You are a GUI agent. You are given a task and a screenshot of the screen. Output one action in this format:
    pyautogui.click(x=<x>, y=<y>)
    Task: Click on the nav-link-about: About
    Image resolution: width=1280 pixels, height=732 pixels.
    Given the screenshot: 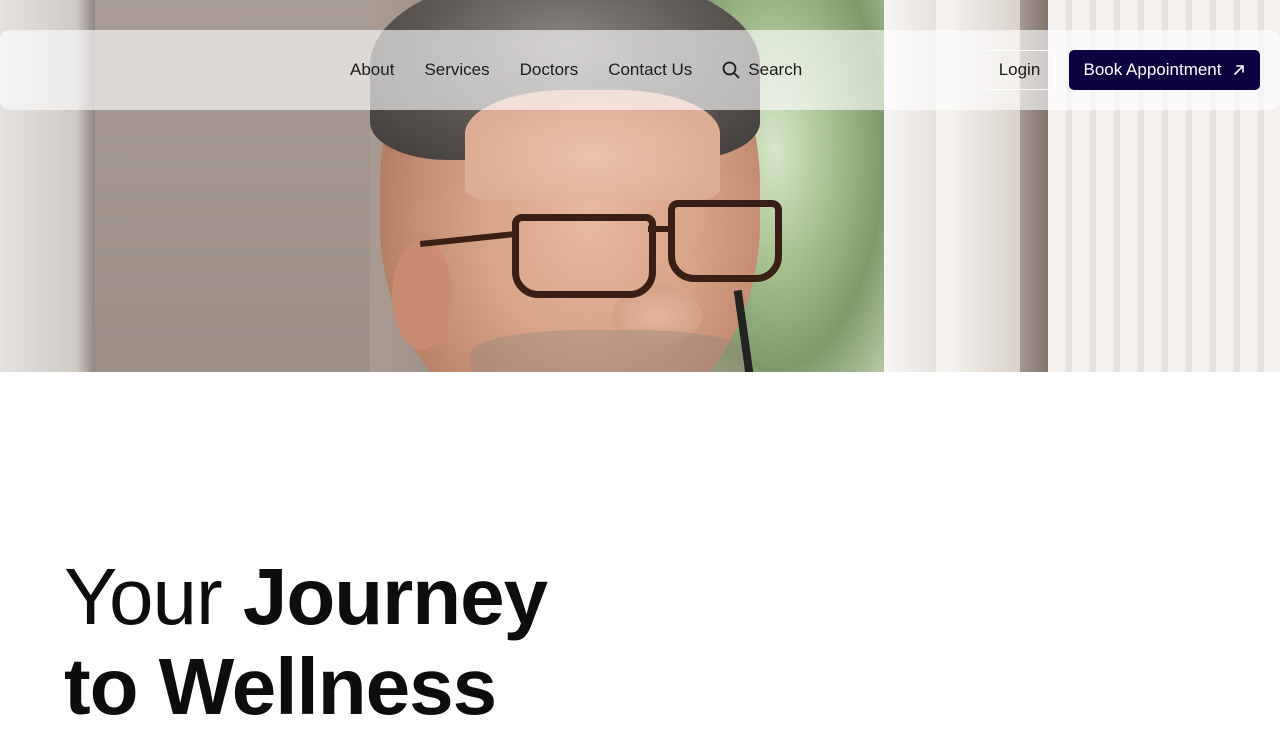 What is the action you would take?
    pyautogui.click(x=372, y=70)
    